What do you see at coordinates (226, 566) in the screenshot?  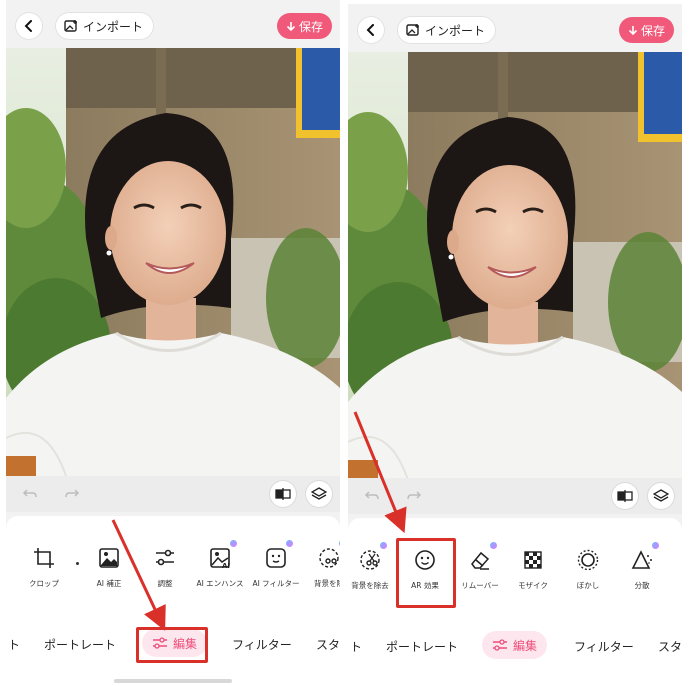 I see `svg-text: AI` at bounding box center [226, 566].